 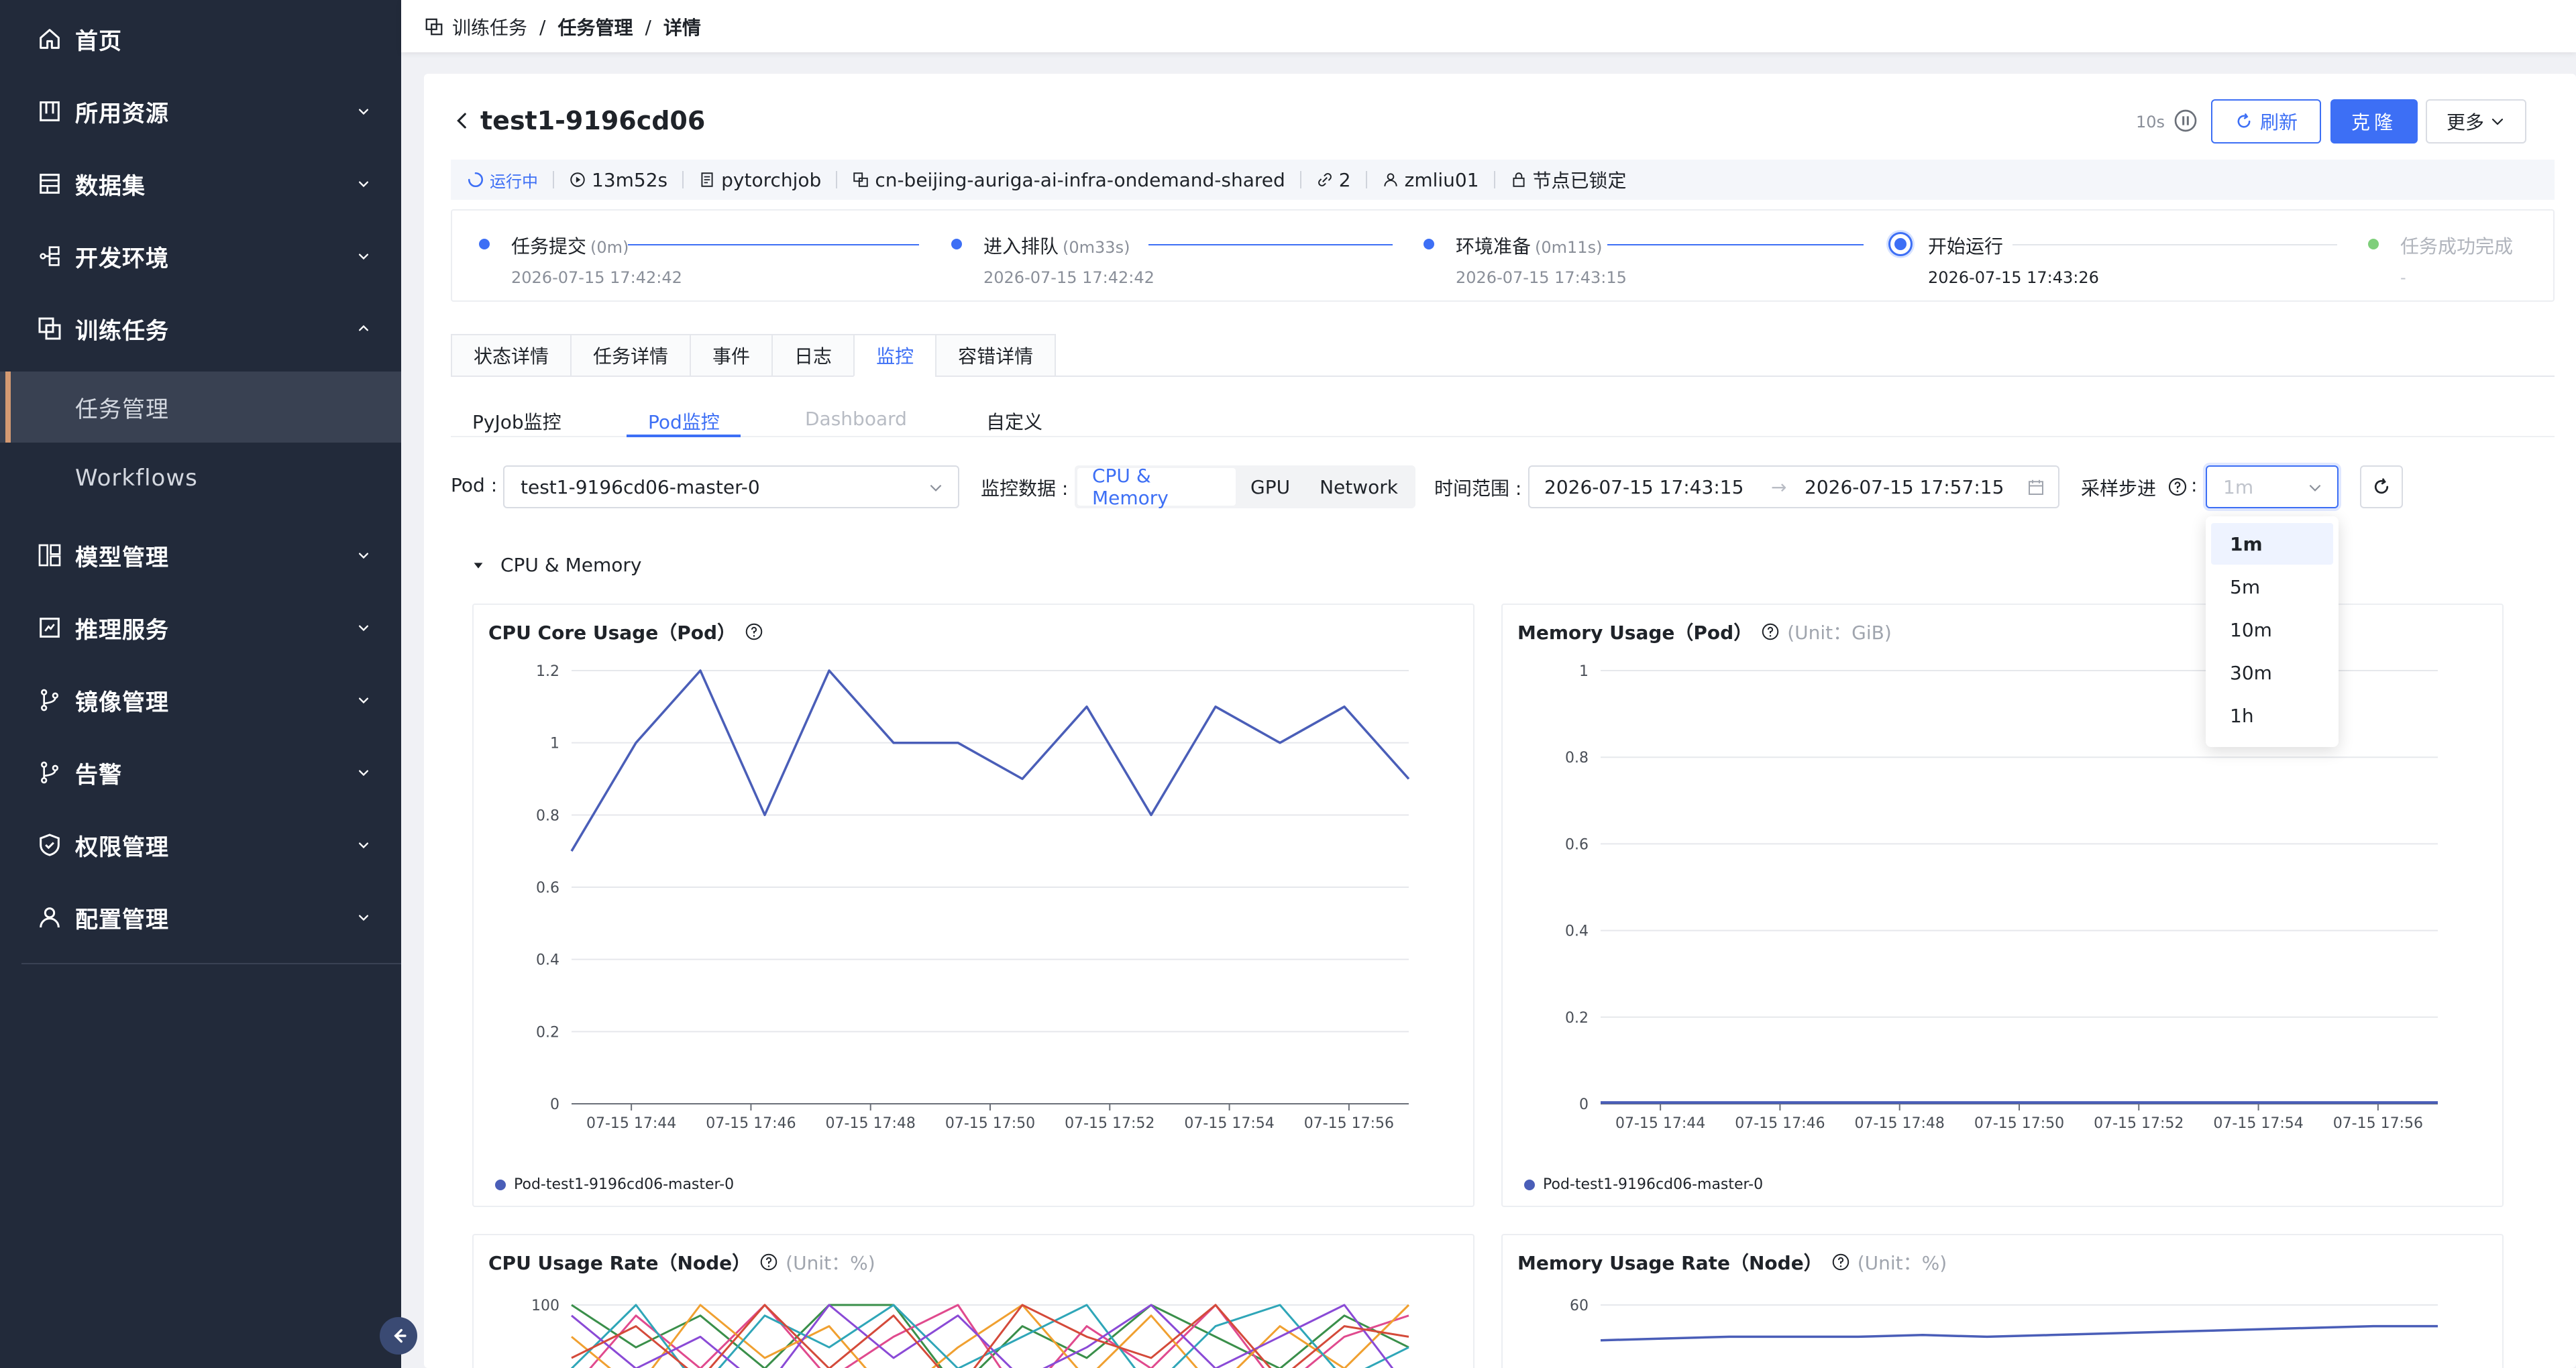 What do you see at coordinates (200, 39) in the screenshot?
I see `sidebar-item-0: 首页` at bounding box center [200, 39].